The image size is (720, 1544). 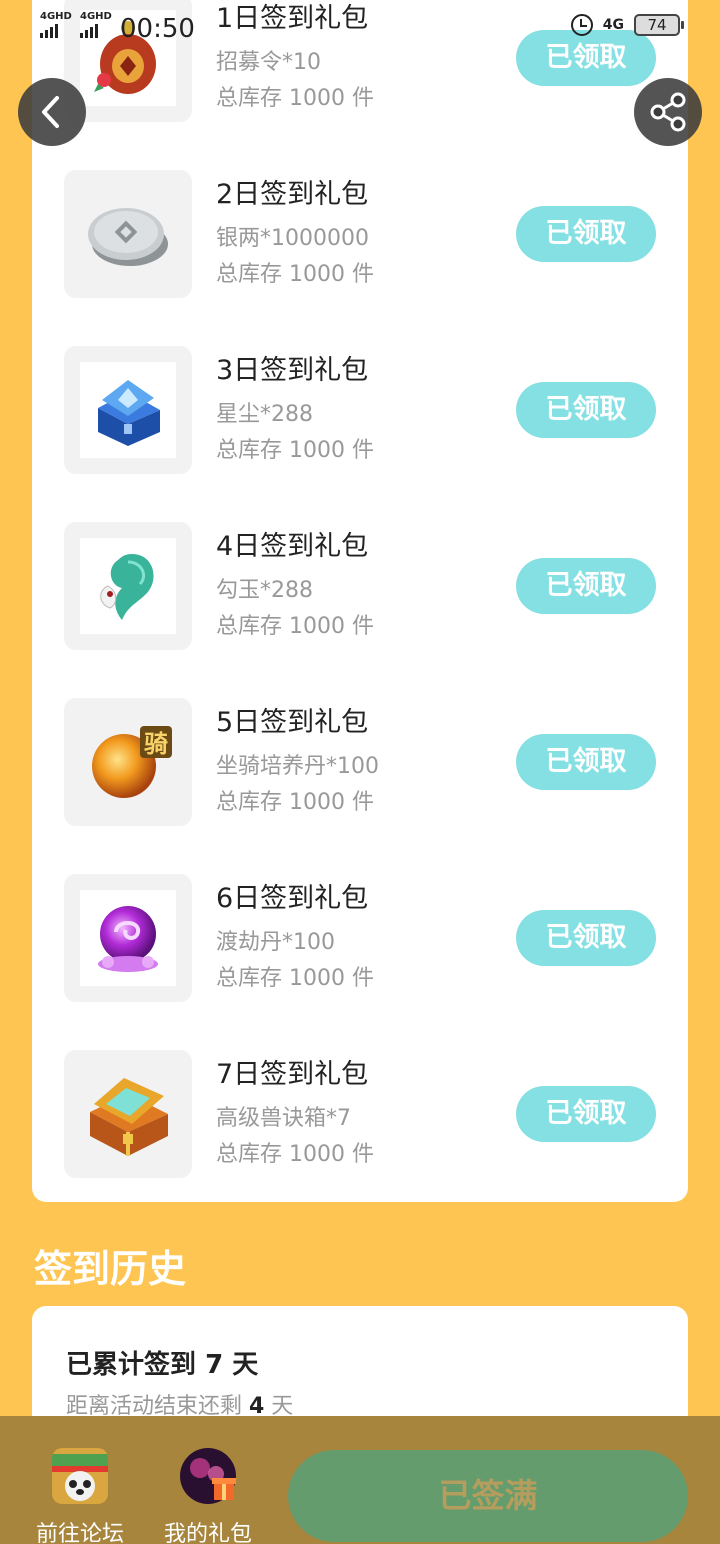 I want to click on total-signin-days: 已累计签到 7 天, so click(x=162, y=1362).